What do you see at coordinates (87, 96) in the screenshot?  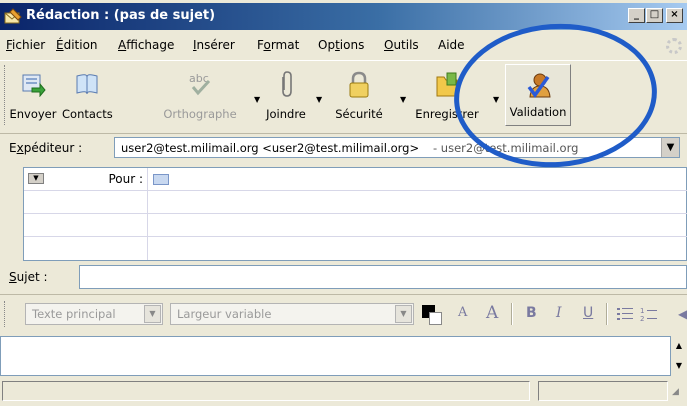 I see `contacts-button: Contacts` at bounding box center [87, 96].